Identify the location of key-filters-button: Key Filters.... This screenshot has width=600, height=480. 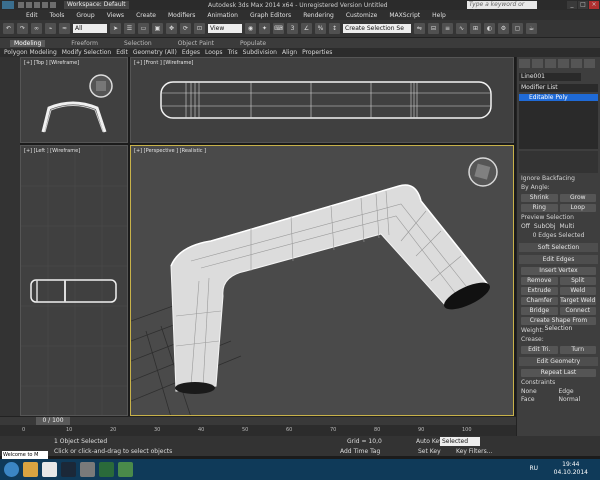
(474, 451).